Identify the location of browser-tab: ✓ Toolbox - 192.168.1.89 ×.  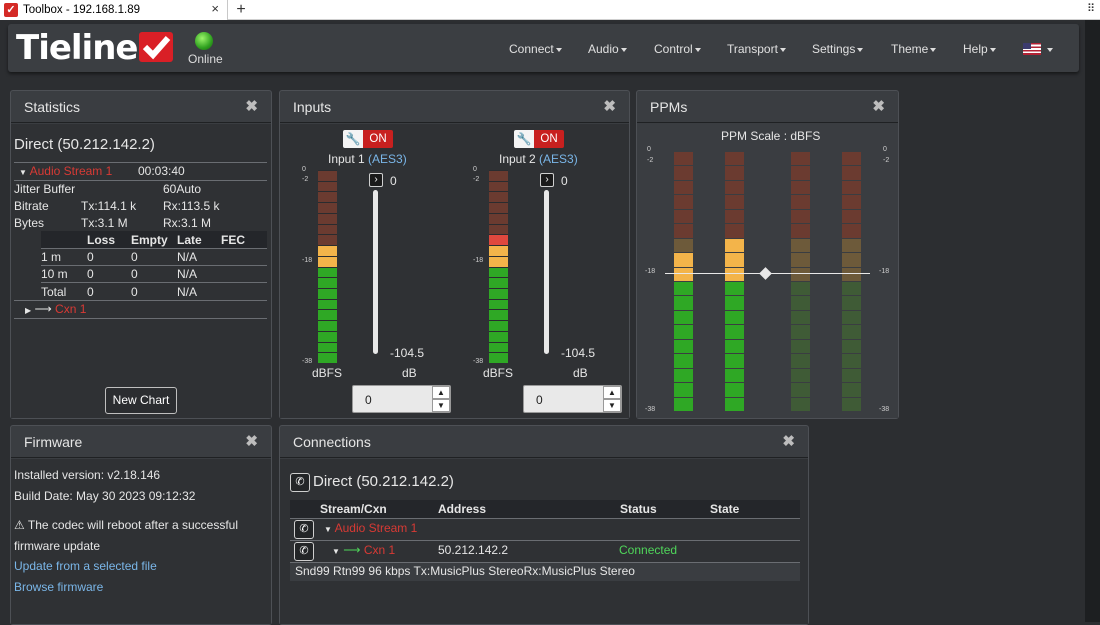
(114, 10).